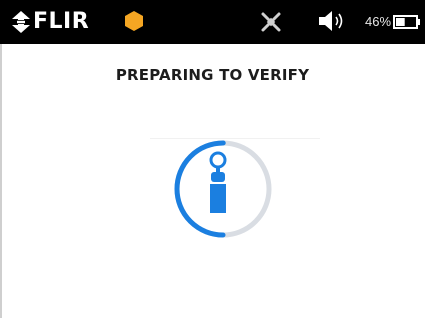 This screenshot has height=318, width=425. Describe the element at coordinates (61, 21) in the screenshot. I see `brand-name: FLIR` at that location.